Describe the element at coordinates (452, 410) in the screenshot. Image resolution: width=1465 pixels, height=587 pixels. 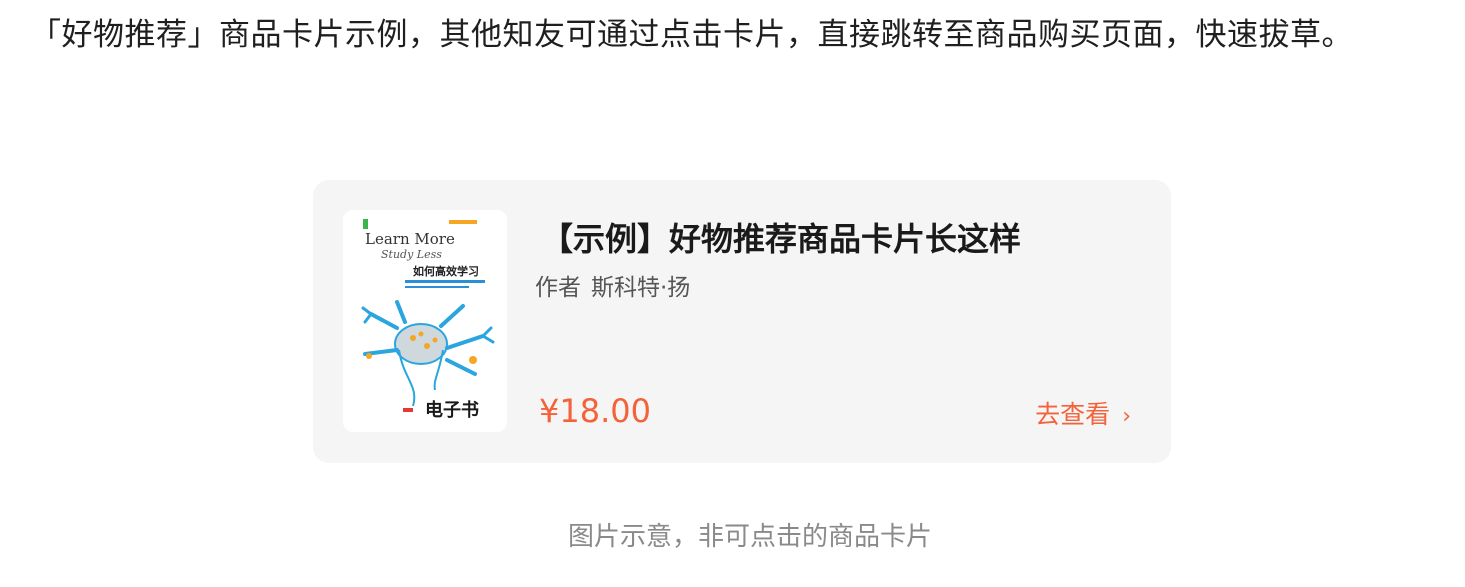
I see `ebook-badge: 电子书` at that location.